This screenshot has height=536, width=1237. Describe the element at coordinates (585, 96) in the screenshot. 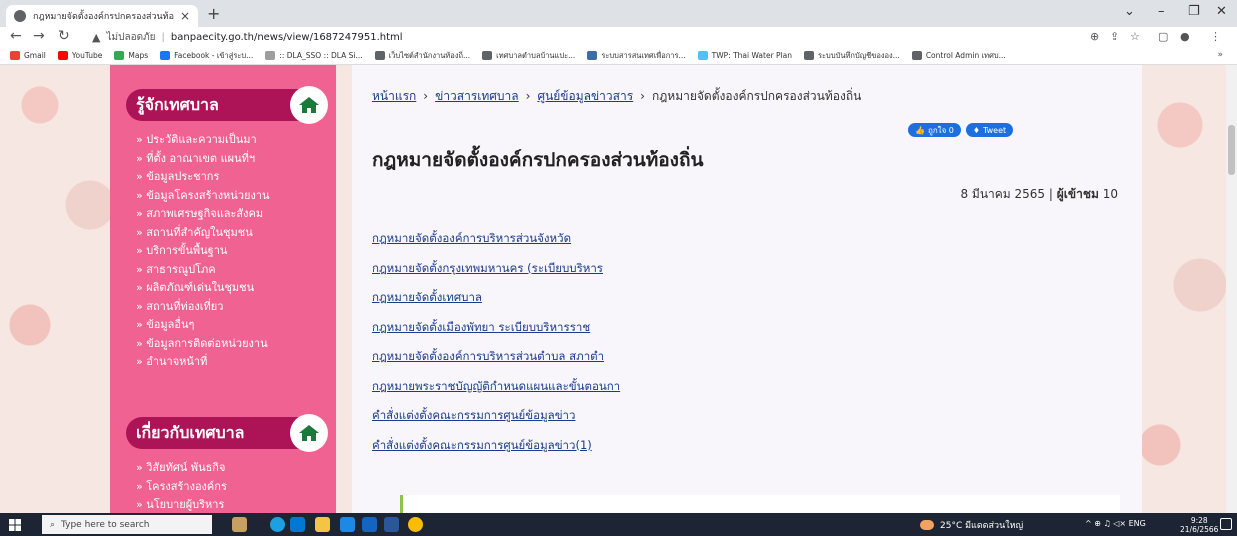

I see `breadcrumb-info-center-link: ศูนย์ข้อมูลข่าวสาร` at that location.